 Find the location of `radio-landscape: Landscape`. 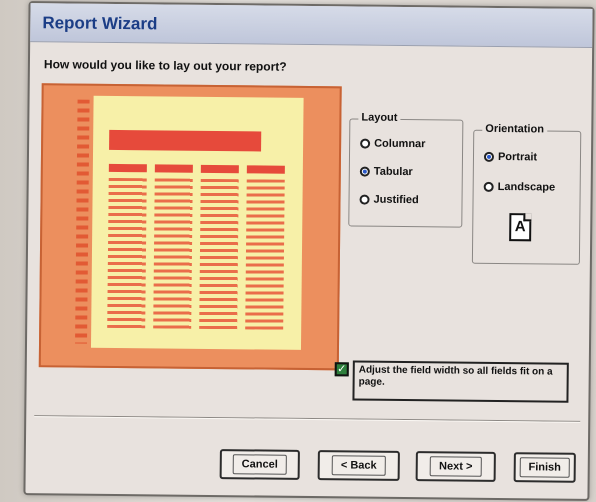

radio-landscape: Landscape is located at coordinates (519, 187).